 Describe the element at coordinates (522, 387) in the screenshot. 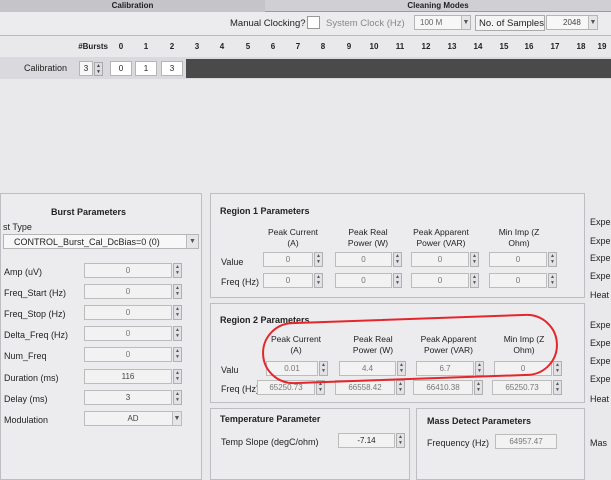

I see `region2-freq-cell: 65250.73` at that location.